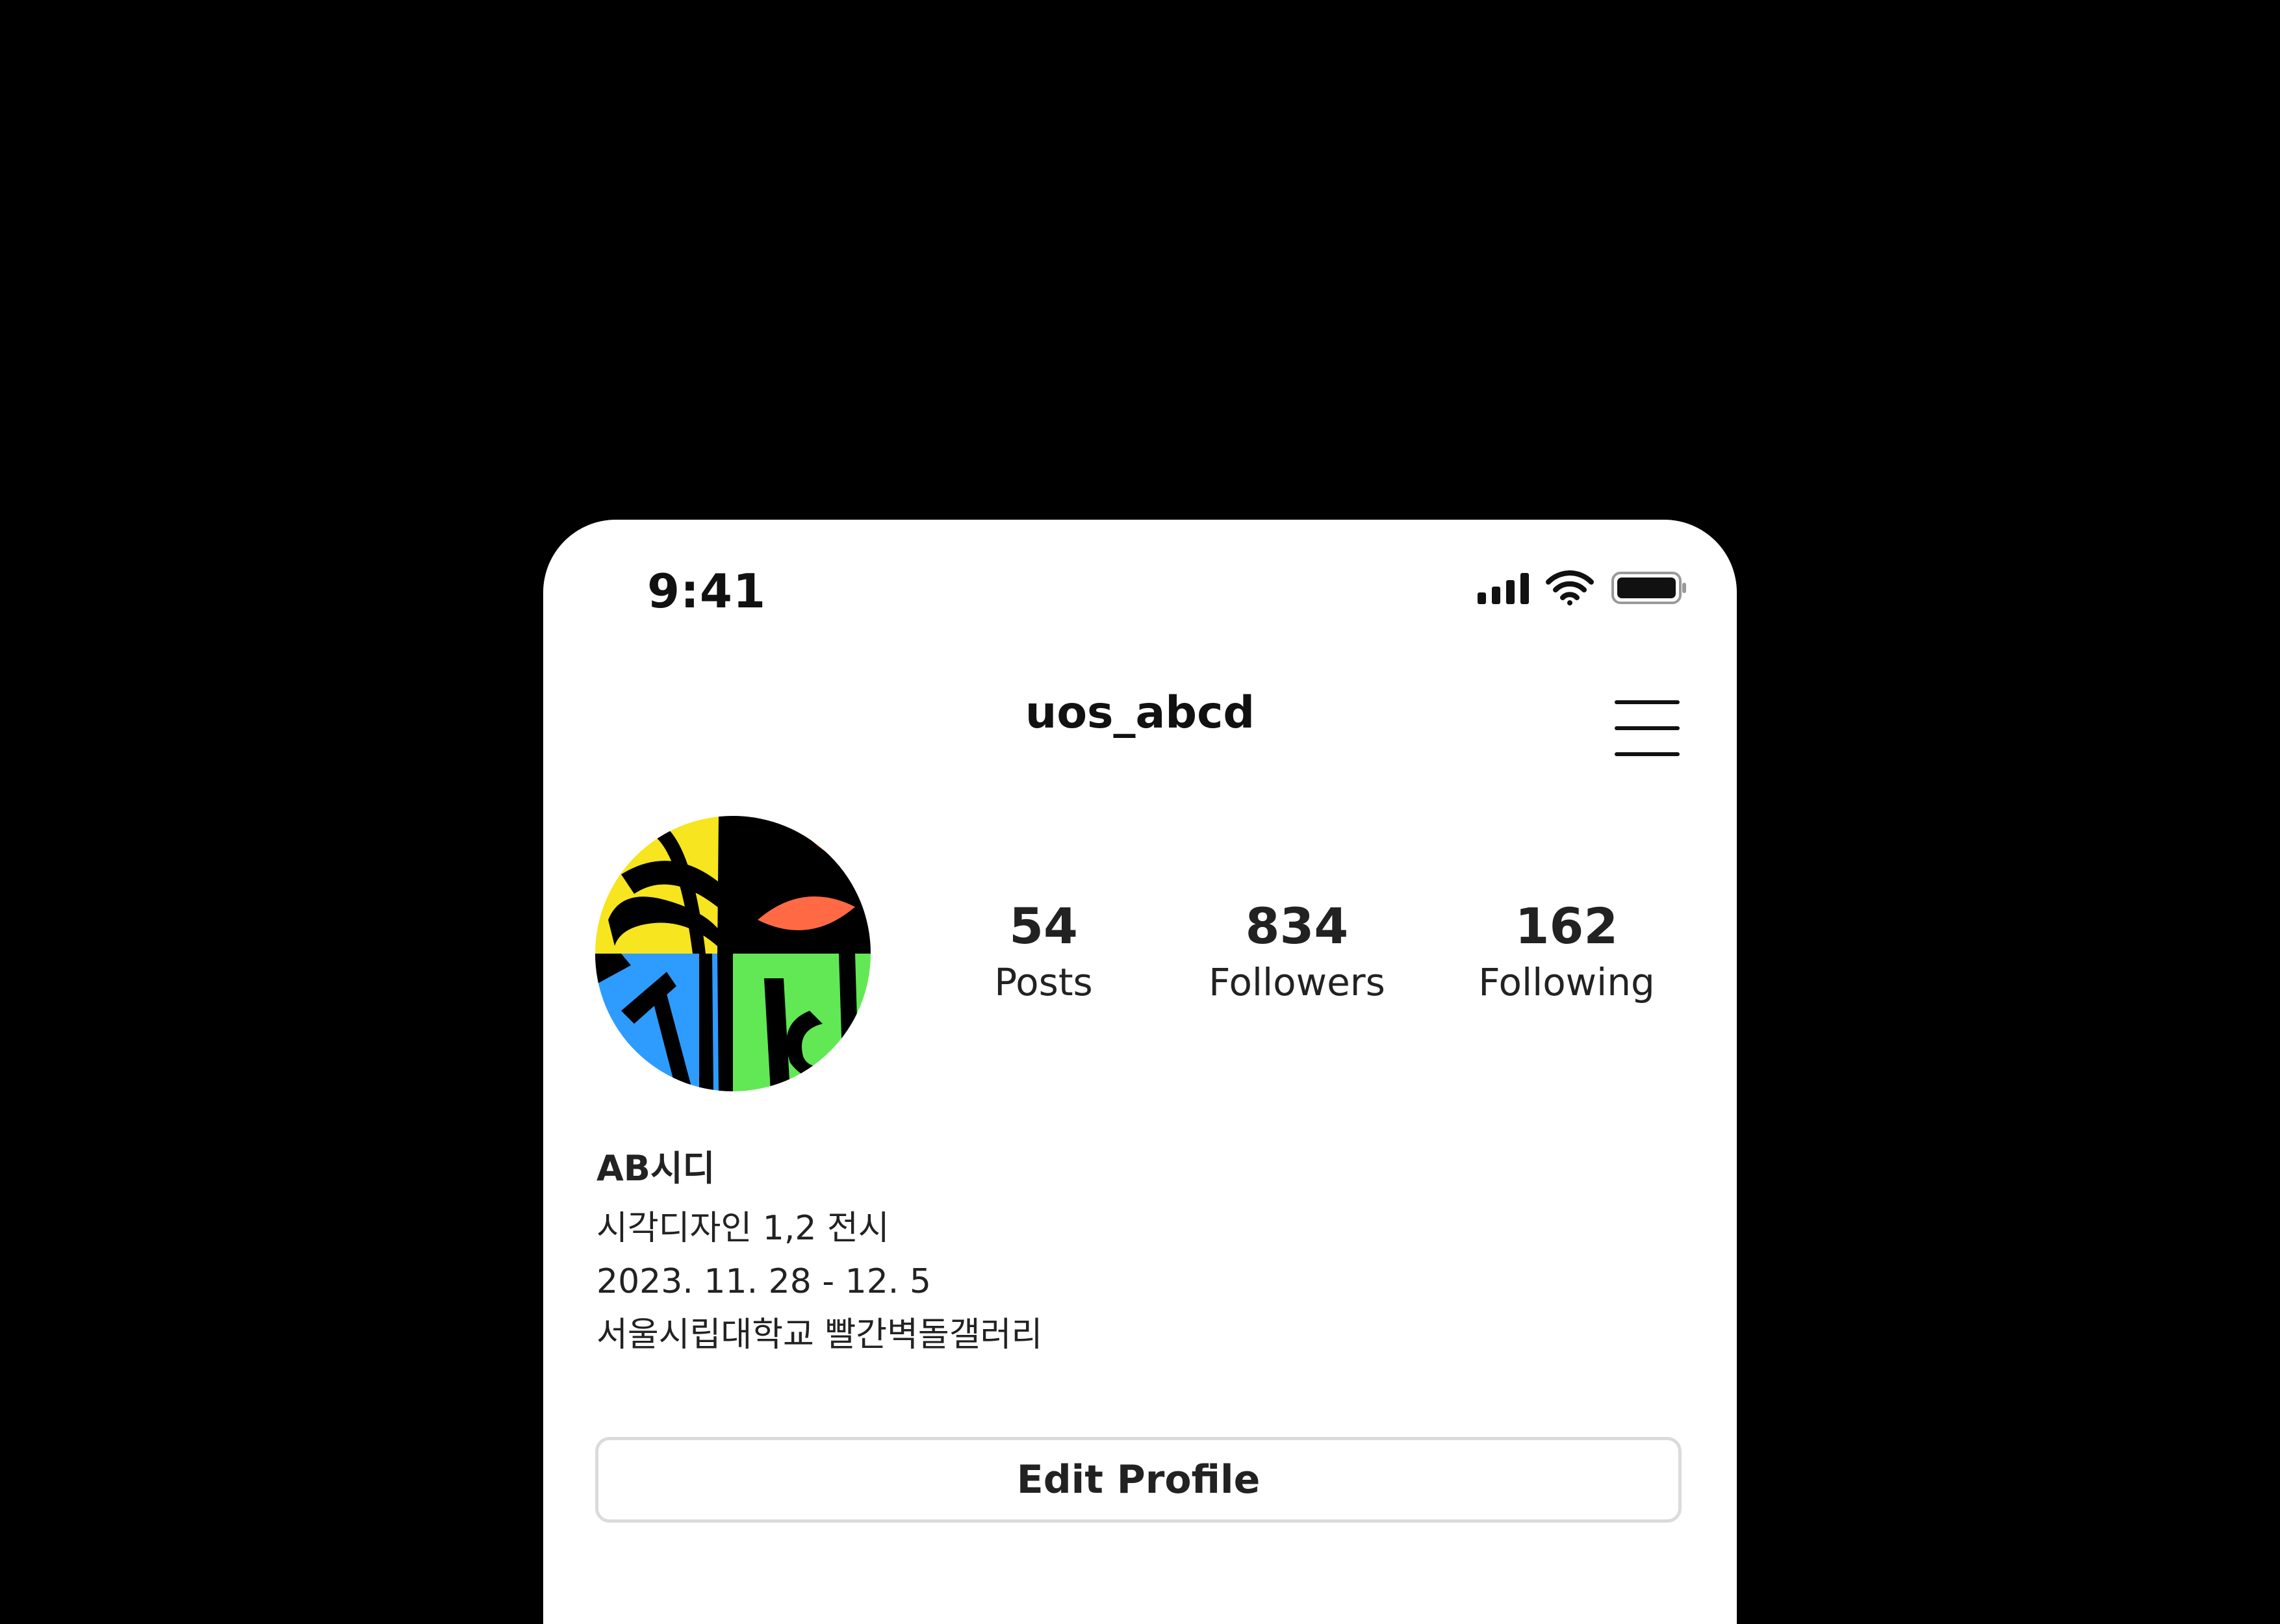  Describe the element at coordinates (1138, 1480) in the screenshot. I see `edit-profile-button: Edit Profile` at that location.